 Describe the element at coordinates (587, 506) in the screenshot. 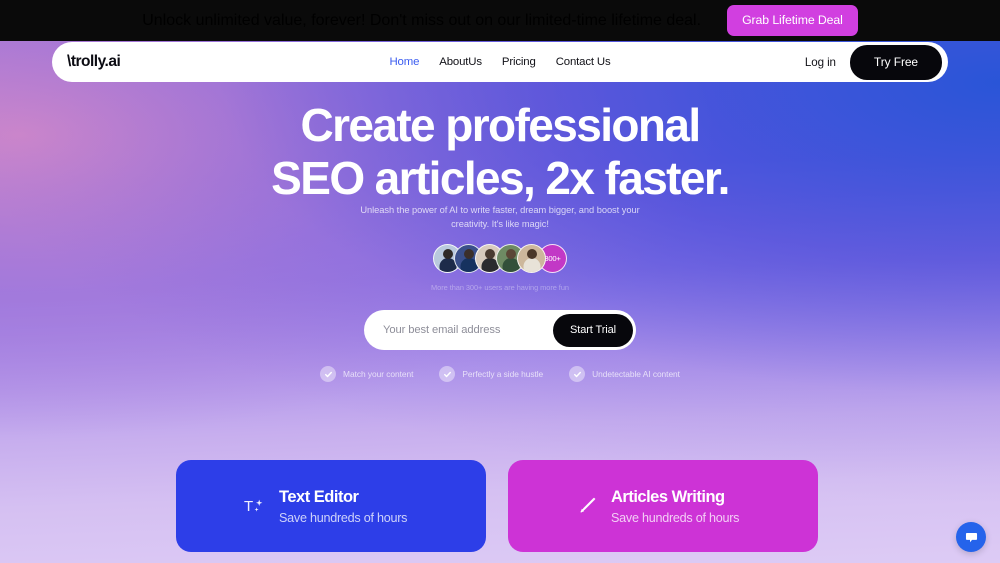

I see `pencil-icon` at that location.